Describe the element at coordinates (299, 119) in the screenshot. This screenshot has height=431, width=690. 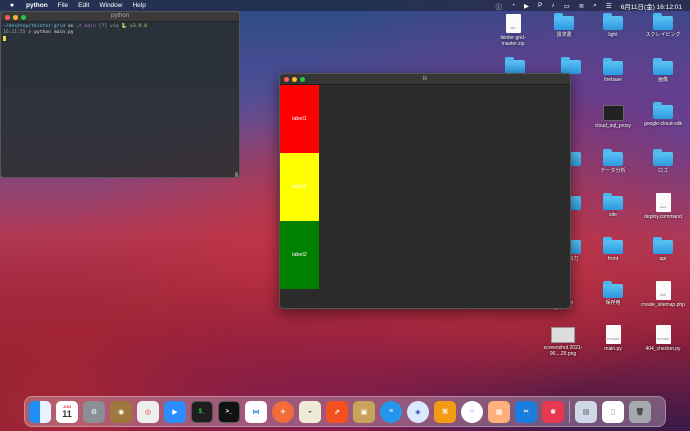
I see `label1-red: label1` at that location.